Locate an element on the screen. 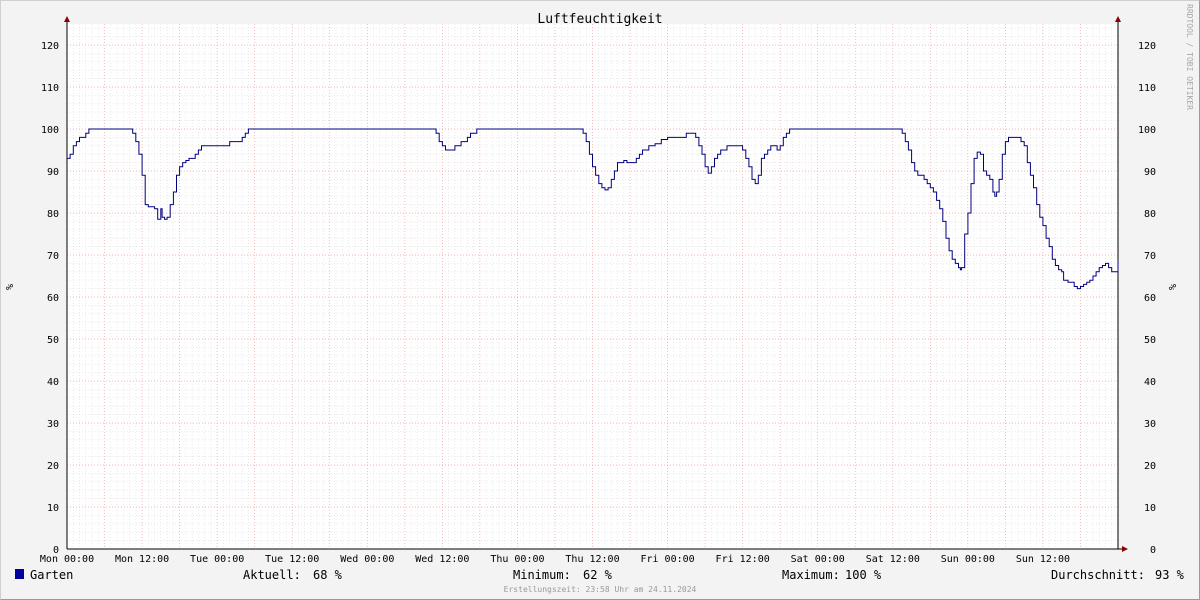 The image size is (1200, 600). y-tick-label-left: 90 is located at coordinates (53, 172).